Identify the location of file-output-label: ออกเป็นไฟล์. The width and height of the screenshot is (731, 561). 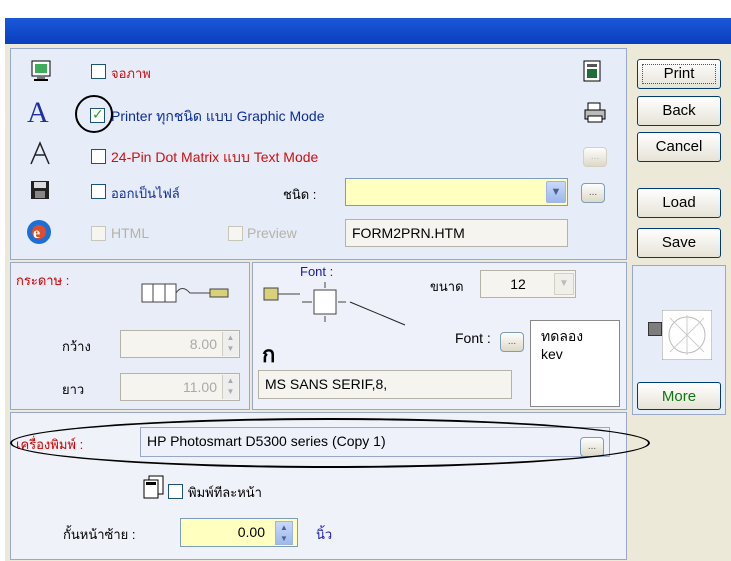
(145, 193).